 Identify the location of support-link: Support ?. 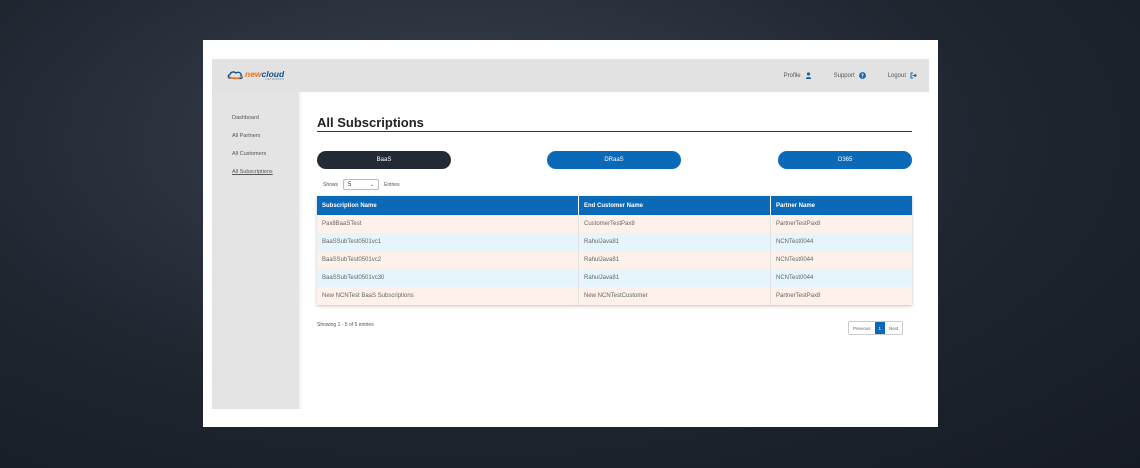
(850, 75).